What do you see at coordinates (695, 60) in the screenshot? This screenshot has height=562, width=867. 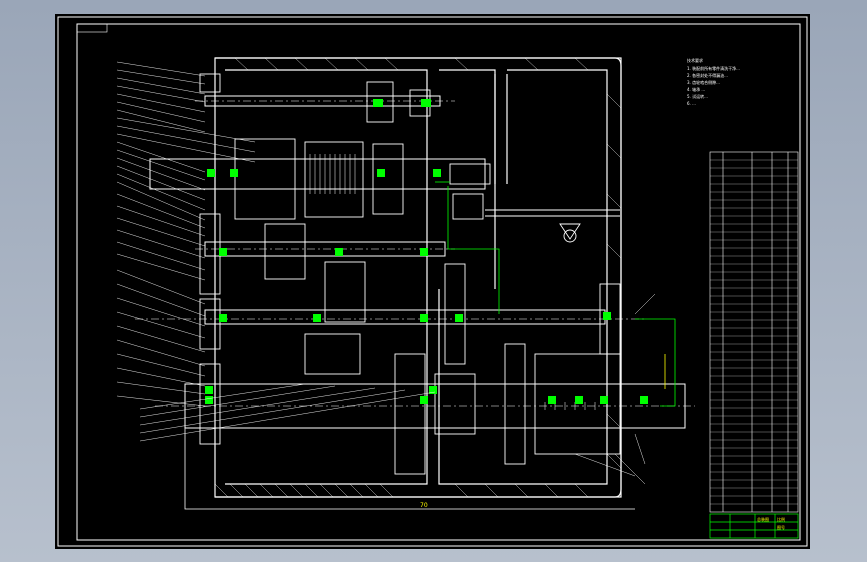 I see `notes-heading: 技术要求` at bounding box center [695, 60].